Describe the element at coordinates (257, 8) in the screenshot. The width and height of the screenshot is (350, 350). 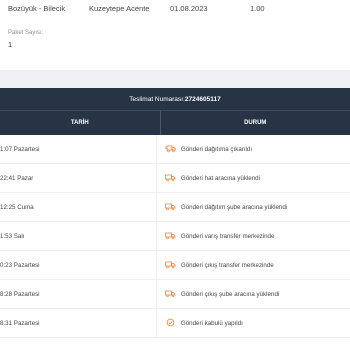
I see `weight-text: 1.00` at that location.